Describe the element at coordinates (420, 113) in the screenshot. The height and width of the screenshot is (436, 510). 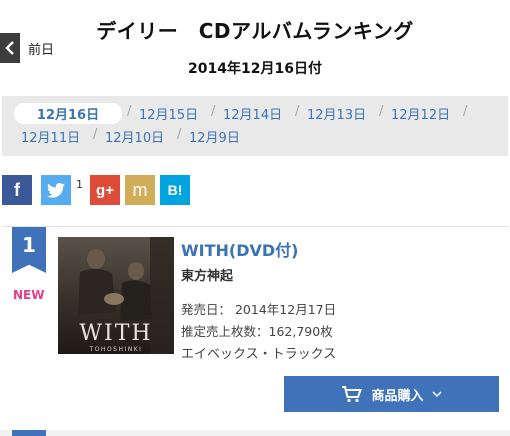
I see `date-tab: 12月12日` at that location.